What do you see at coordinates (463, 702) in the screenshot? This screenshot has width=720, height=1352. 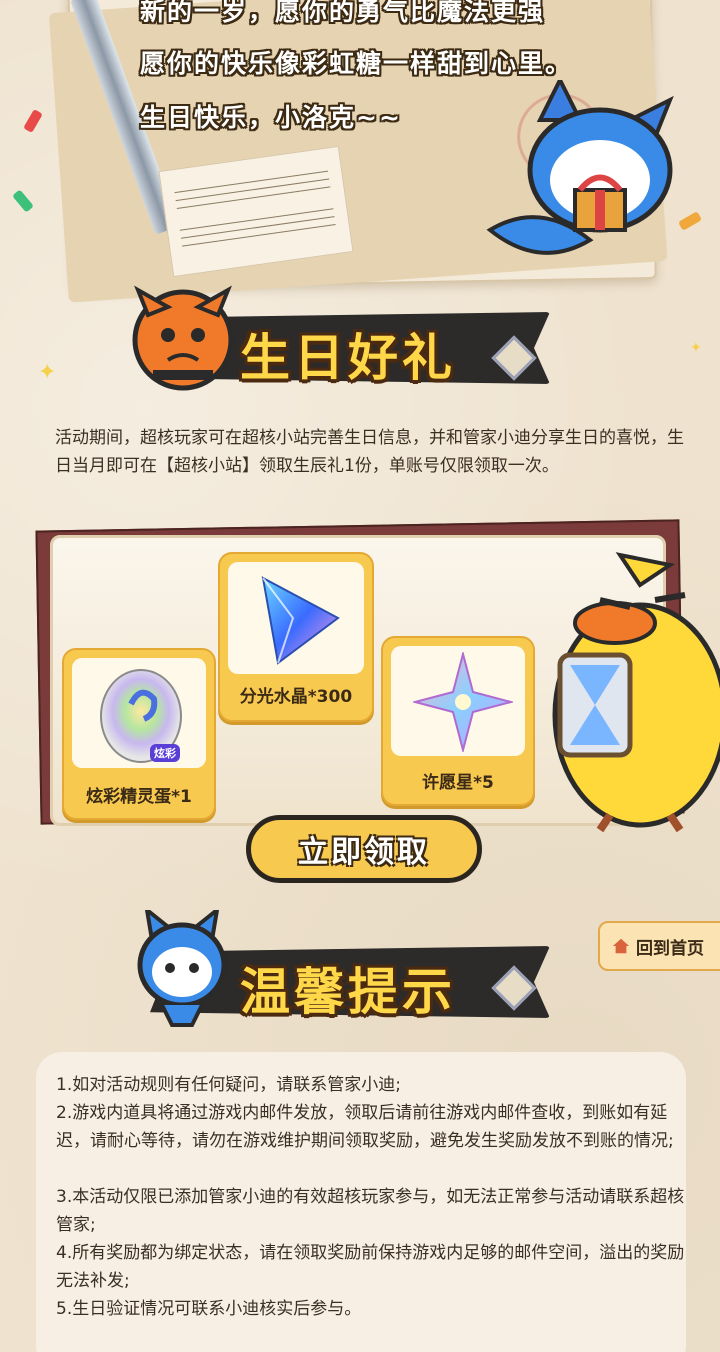 I see `wish-star-icon` at bounding box center [463, 702].